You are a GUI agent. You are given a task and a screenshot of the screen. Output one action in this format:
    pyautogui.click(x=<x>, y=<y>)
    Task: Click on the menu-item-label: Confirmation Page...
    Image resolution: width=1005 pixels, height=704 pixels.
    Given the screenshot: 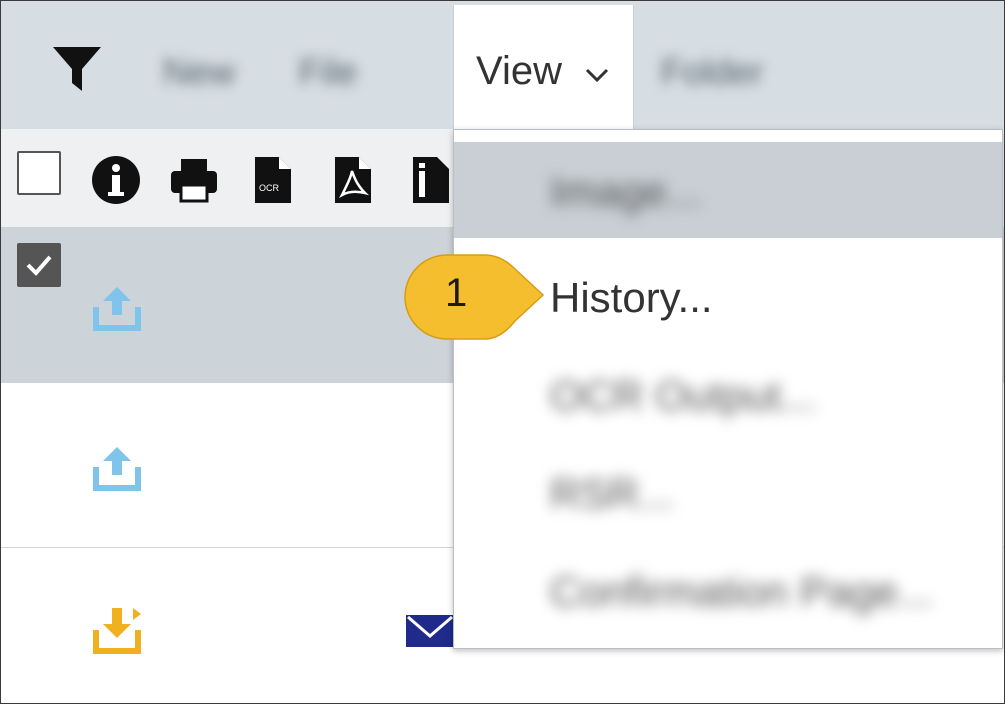 What is the action you would take?
    pyautogui.click(x=741, y=591)
    